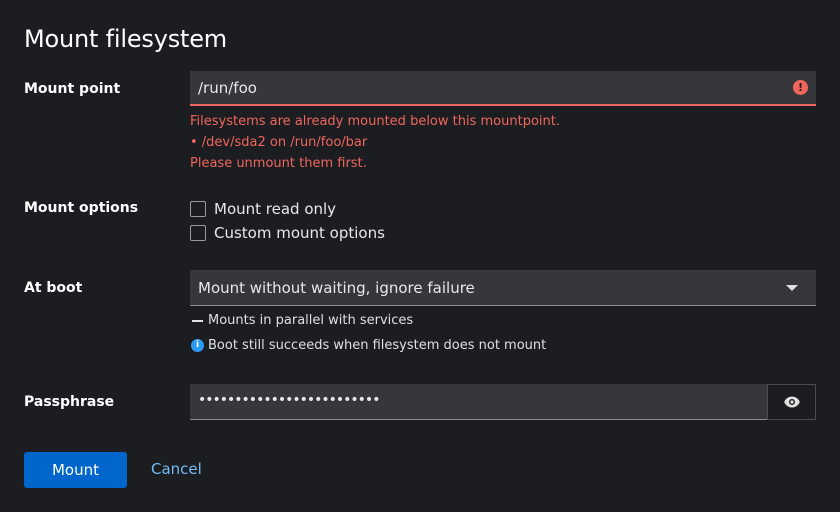 The image size is (840, 512). What do you see at coordinates (289, 400) in the screenshot?
I see `passphrase-value: •••••••••••••••••••••••••` at bounding box center [289, 400].